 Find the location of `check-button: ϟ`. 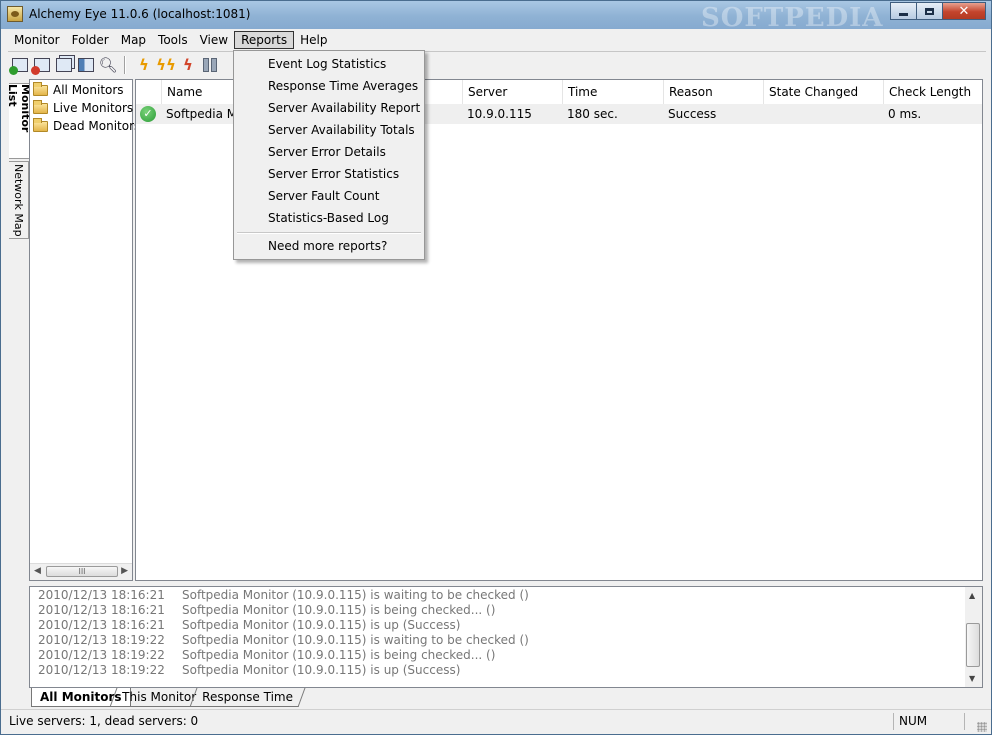

check-button: ϟ is located at coordinates (144, 65).